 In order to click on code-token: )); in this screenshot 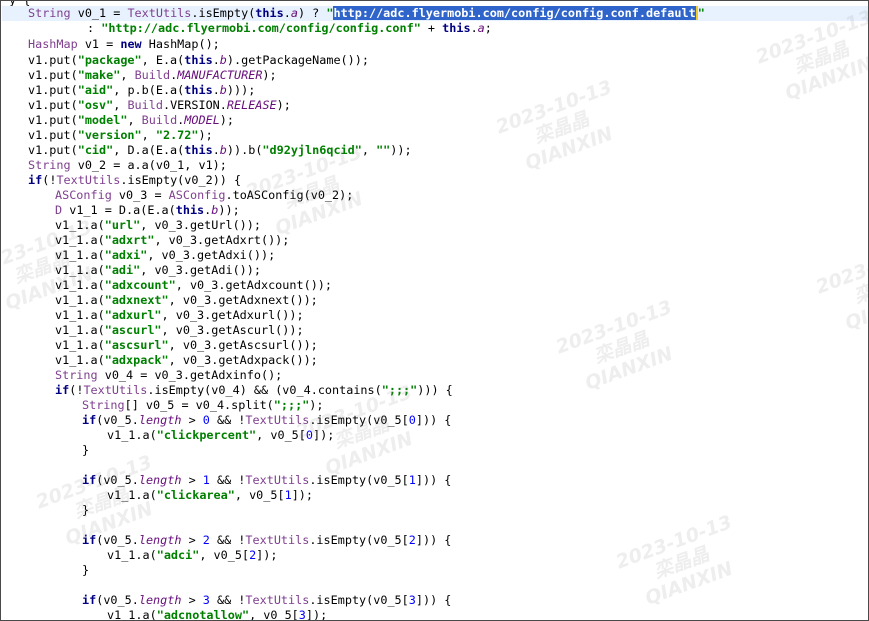, I will do `click(229, 210)`.